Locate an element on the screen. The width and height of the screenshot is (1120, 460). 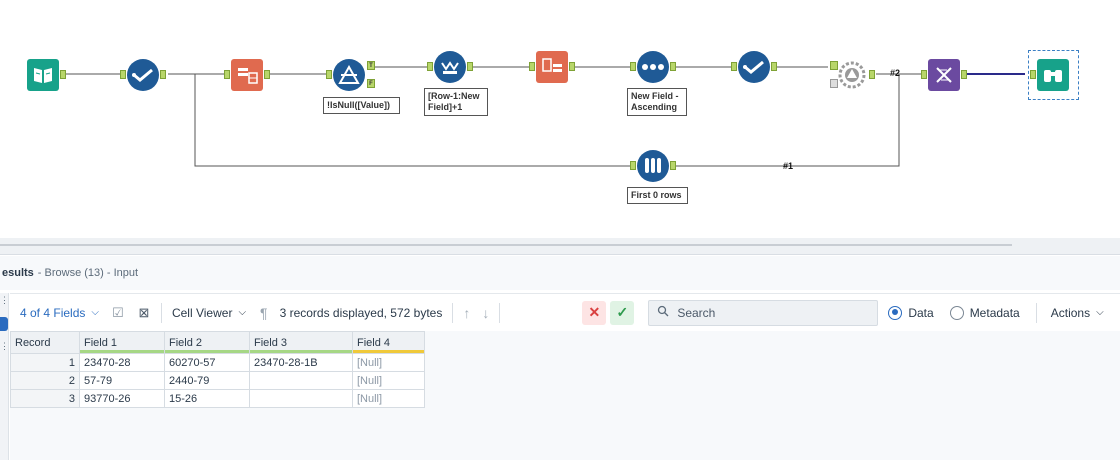
radio-data-indicator is located at coordinates (895, 312).